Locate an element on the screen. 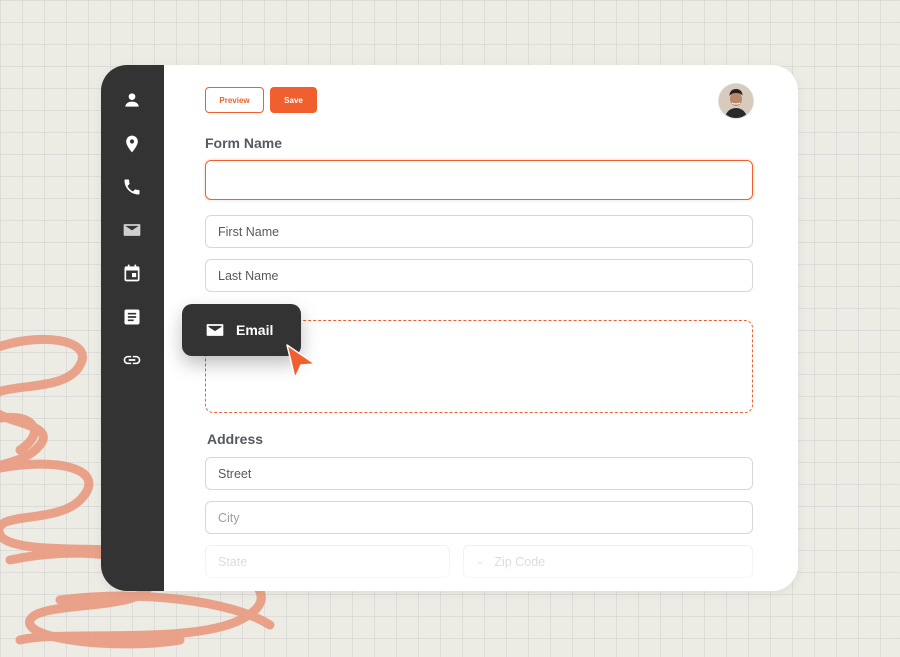 This screenshot has width=900, height=657. preview-button: Preview is located at coordinates (234, 100).